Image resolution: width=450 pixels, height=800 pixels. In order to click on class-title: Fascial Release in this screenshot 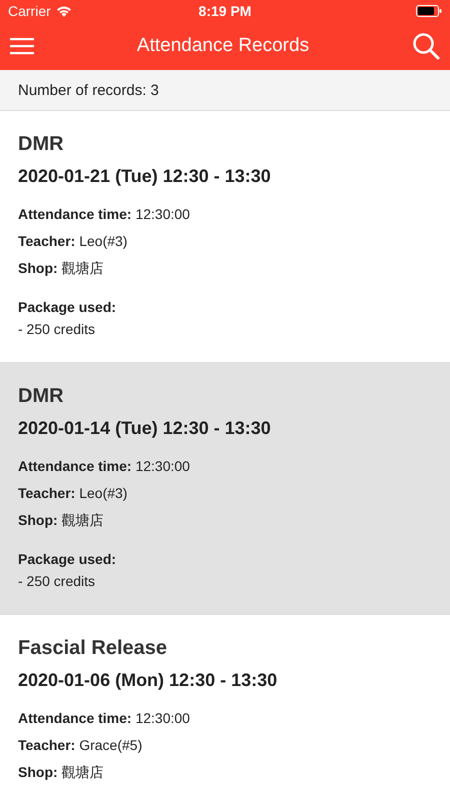, I will do `click(93, 648)`.